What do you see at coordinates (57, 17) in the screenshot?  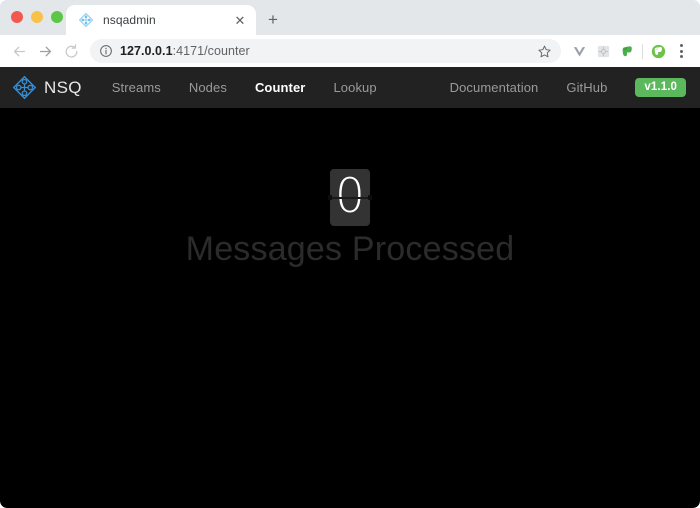 I see `maximize-window-button` at bounding box center [57, 17].